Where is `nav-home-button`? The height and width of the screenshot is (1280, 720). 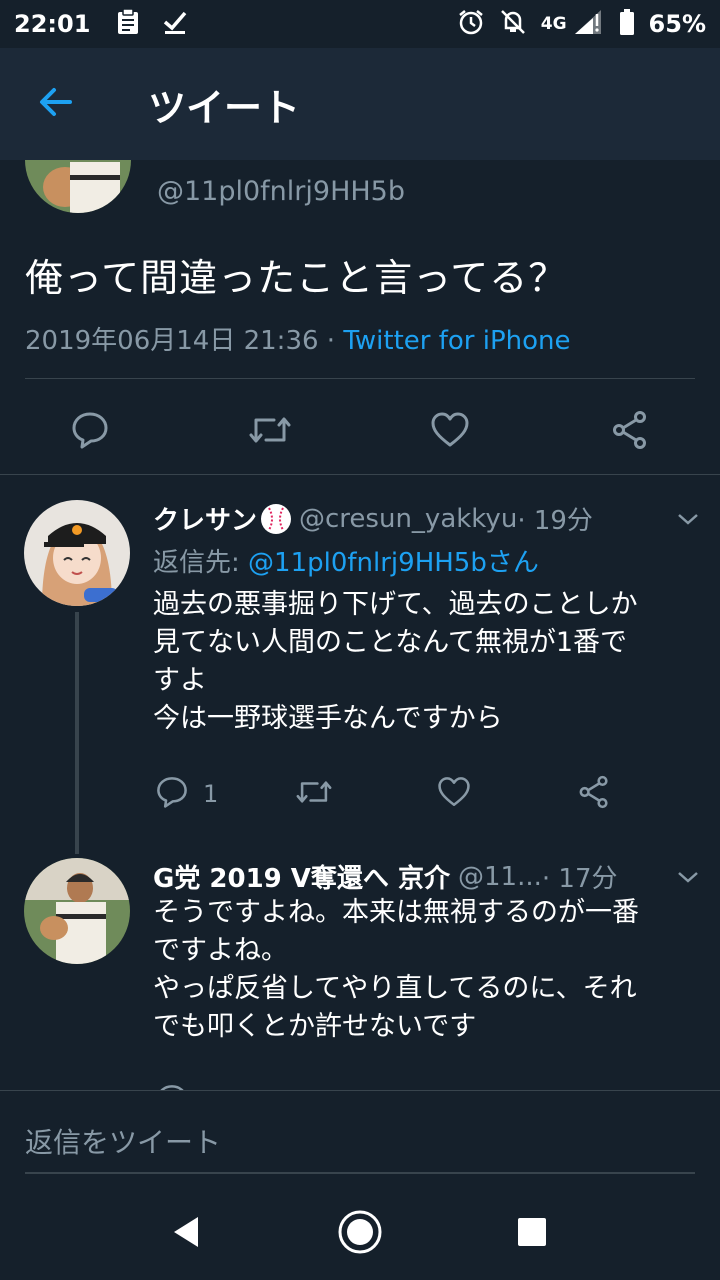 nav-home-button is located at coordinates (360, 1234).